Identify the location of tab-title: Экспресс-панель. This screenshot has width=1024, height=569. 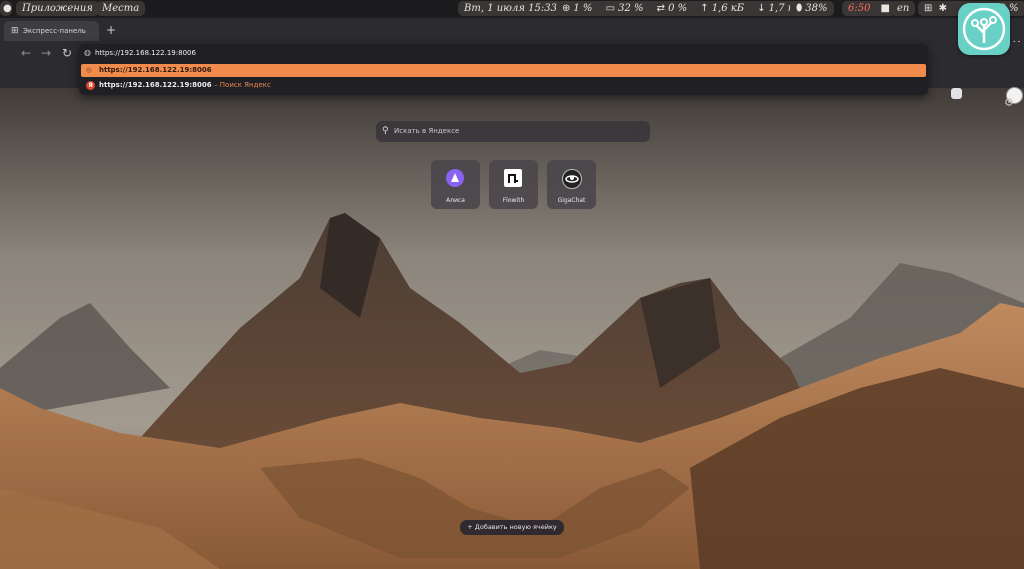
(54, 31).